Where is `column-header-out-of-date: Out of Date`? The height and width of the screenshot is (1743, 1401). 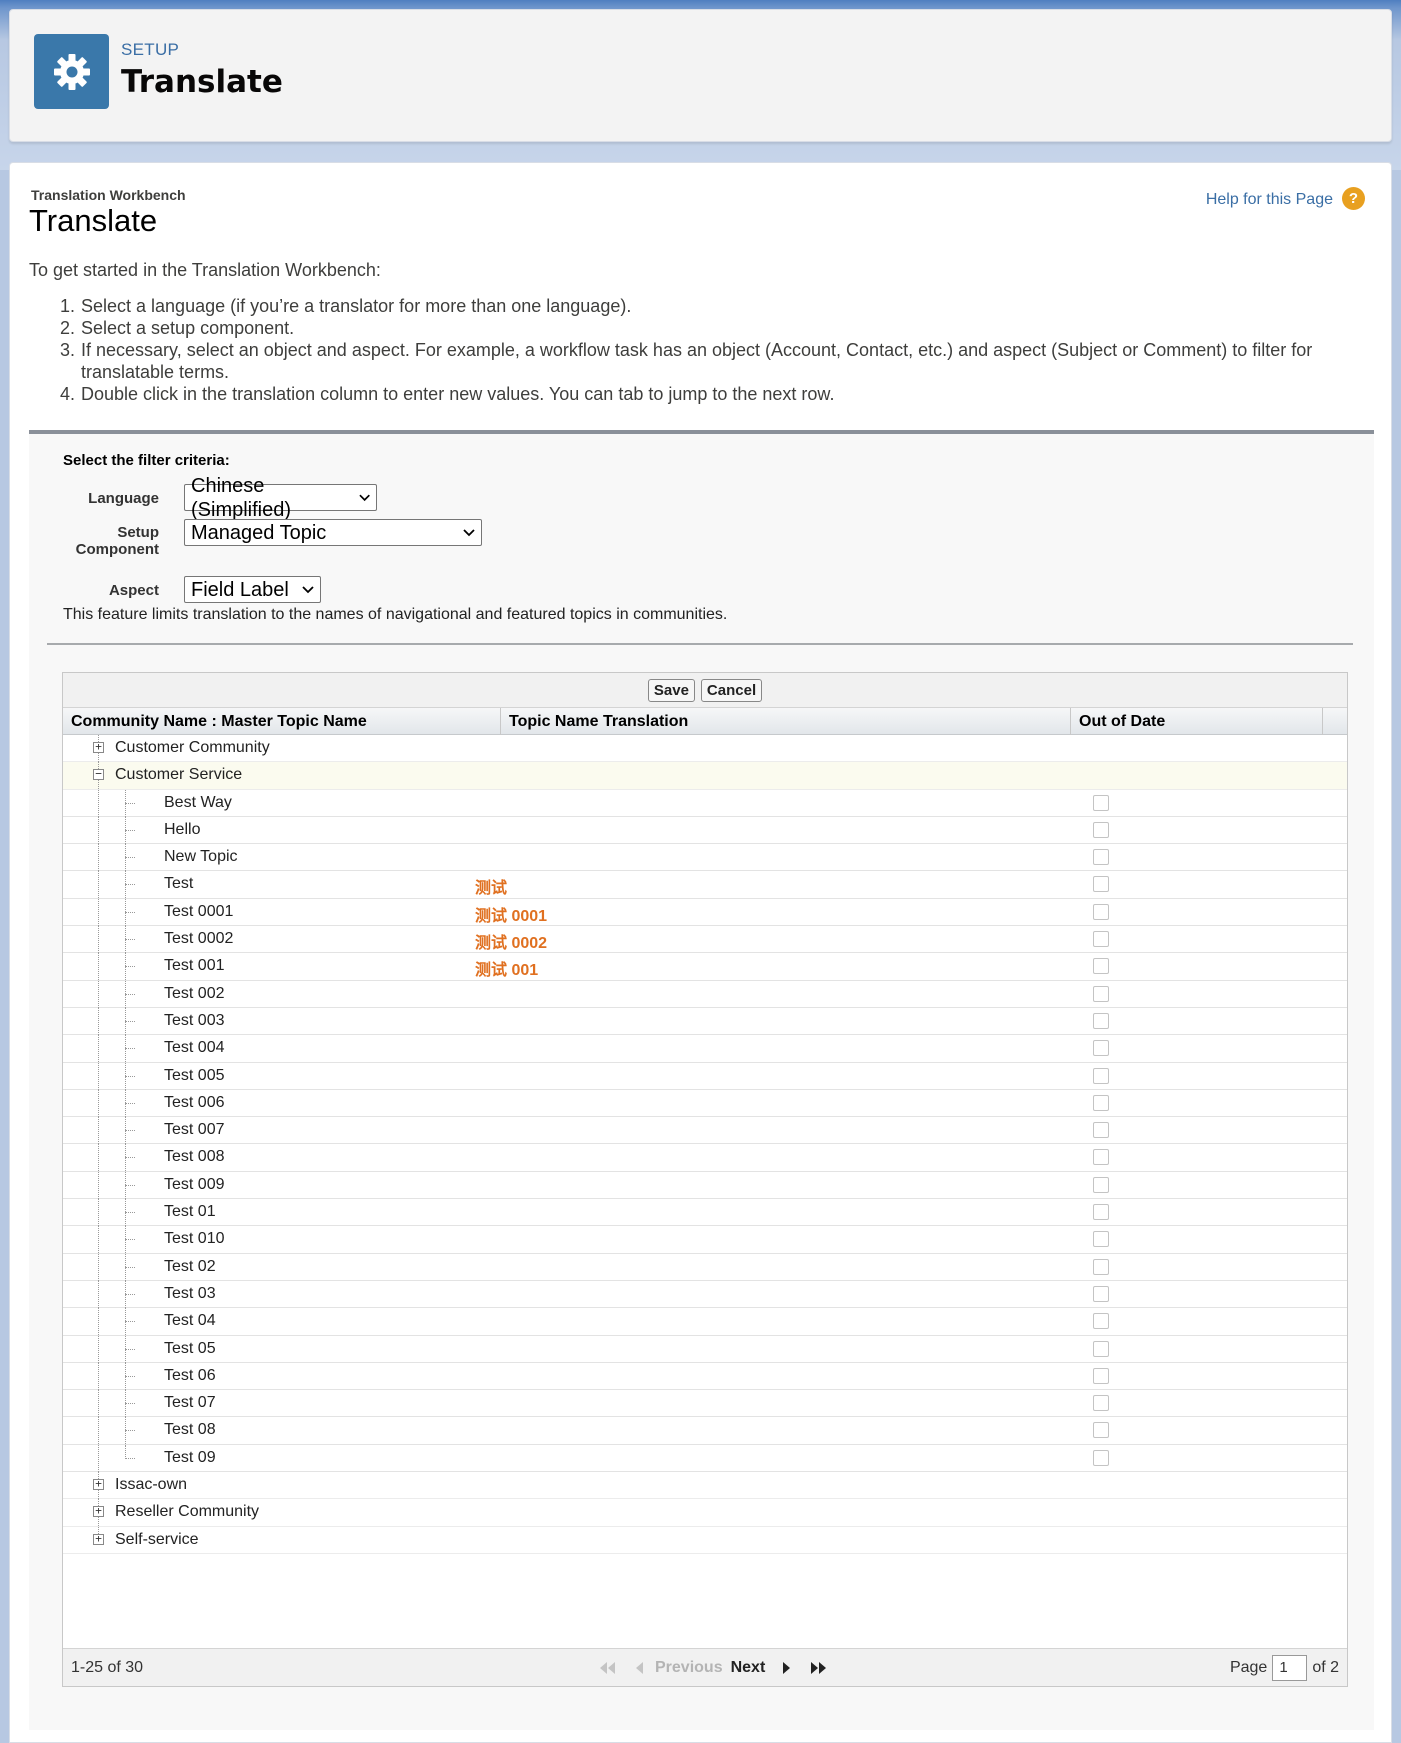 column-header-out-of-date: Out of Date is located at coordinates (1197, 721).